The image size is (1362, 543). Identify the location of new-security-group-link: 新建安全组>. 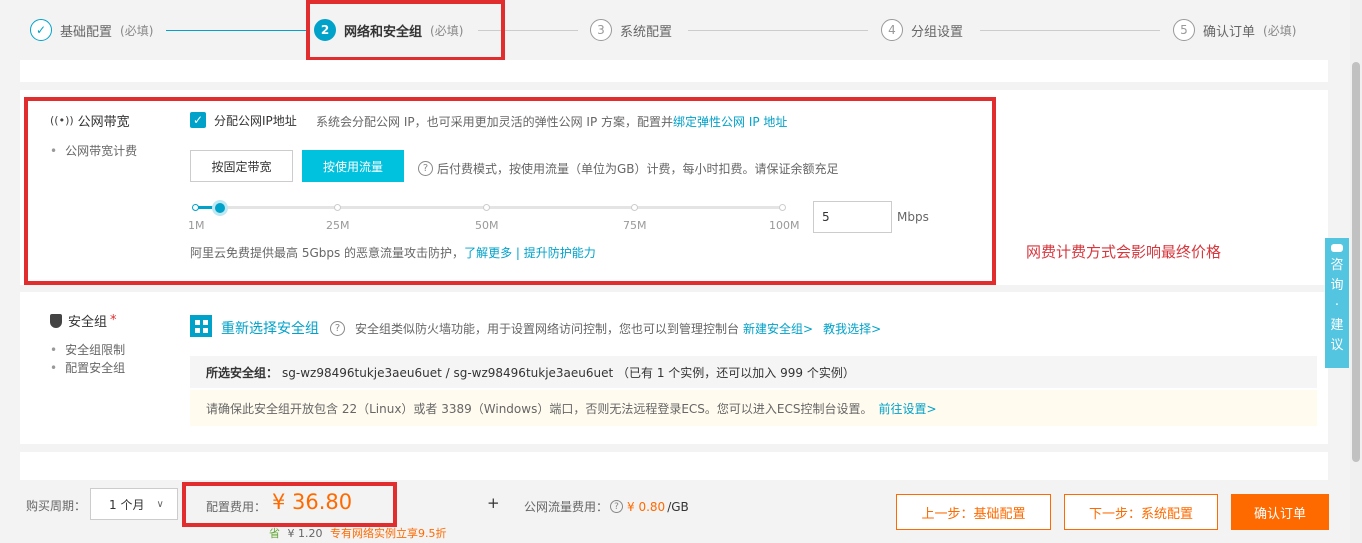
(778, 328).